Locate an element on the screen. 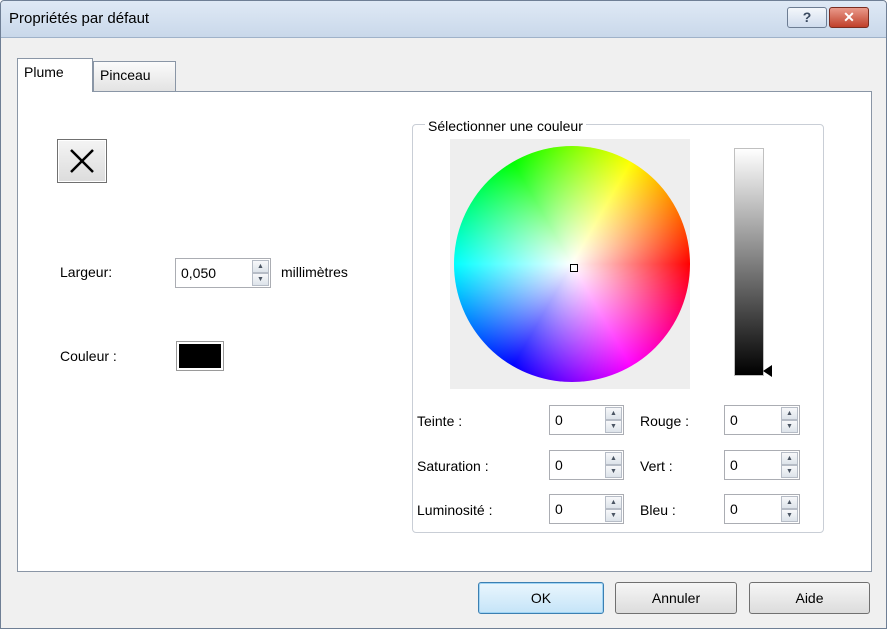  cancel-button: Annuler is located at coordinates (676, 598).